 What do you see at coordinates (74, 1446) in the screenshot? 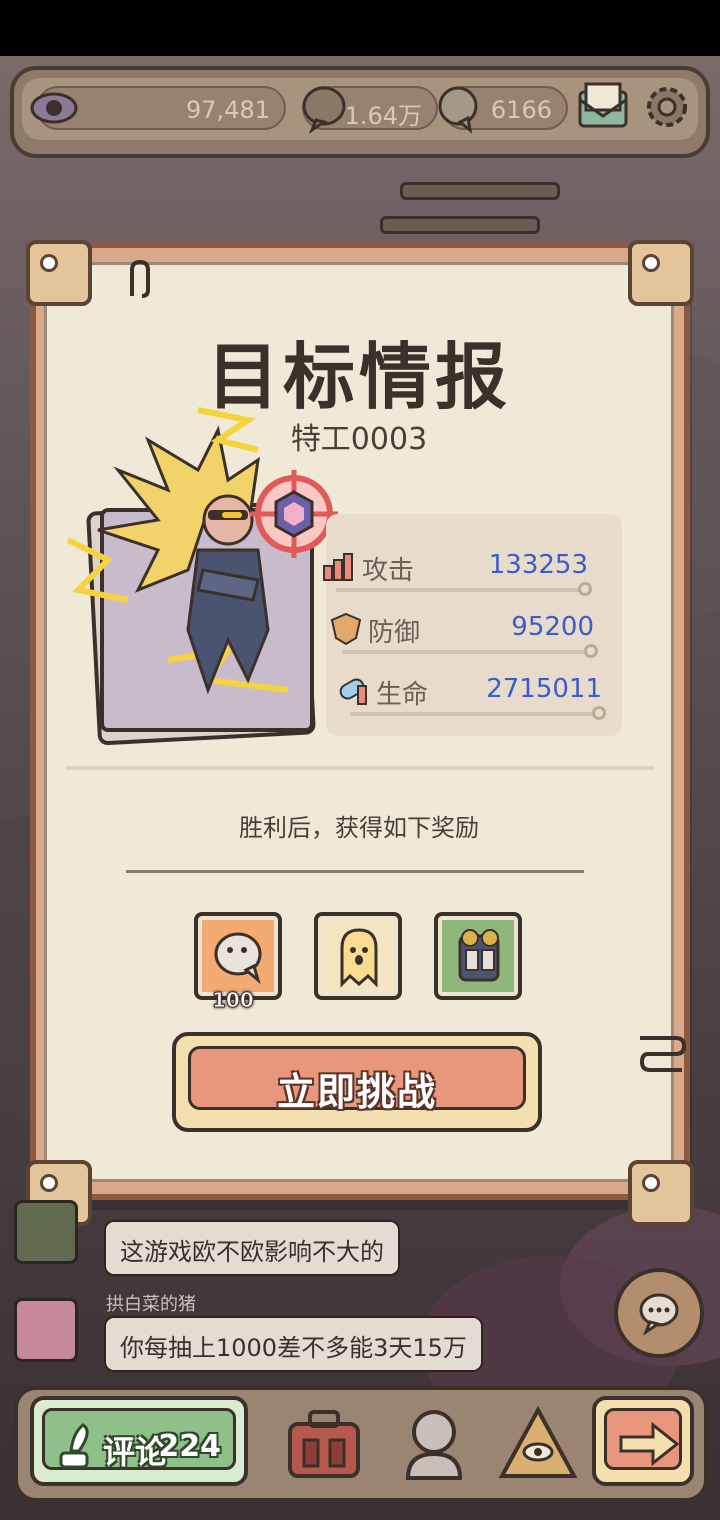
I see `quill-icon` at bounding box center [74, 1446].